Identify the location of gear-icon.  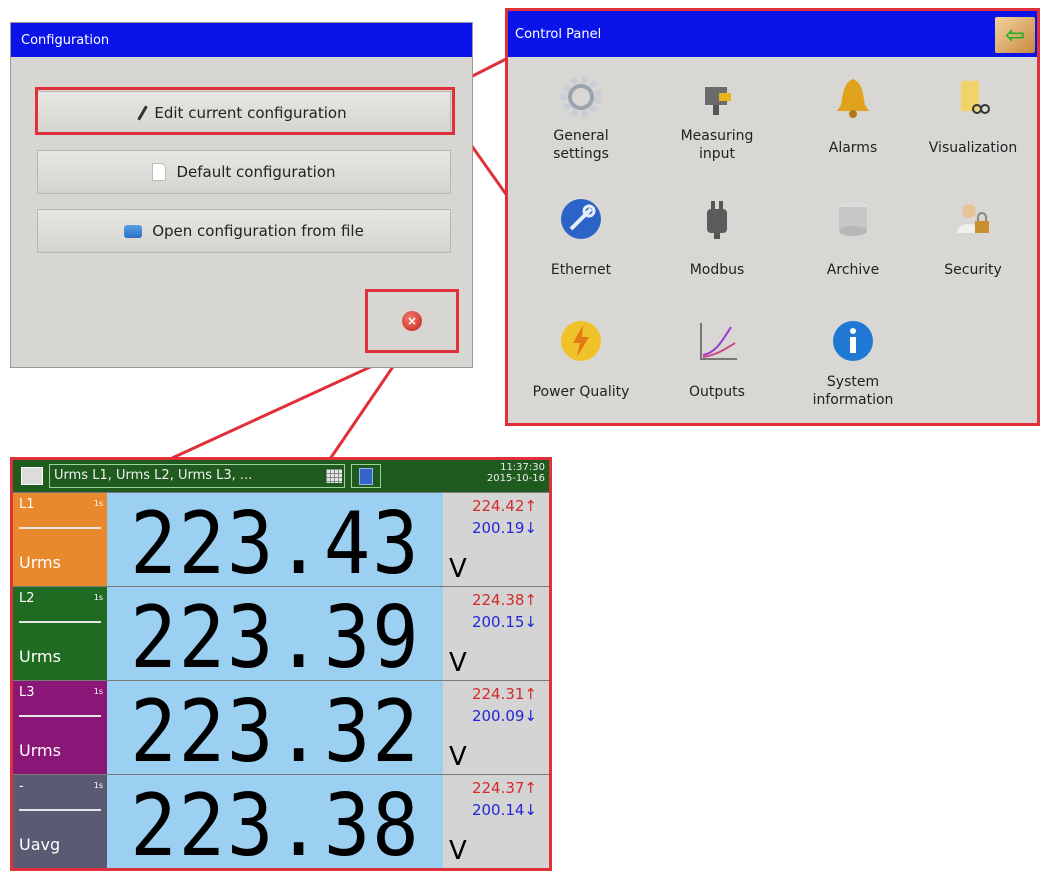
(581, 97).